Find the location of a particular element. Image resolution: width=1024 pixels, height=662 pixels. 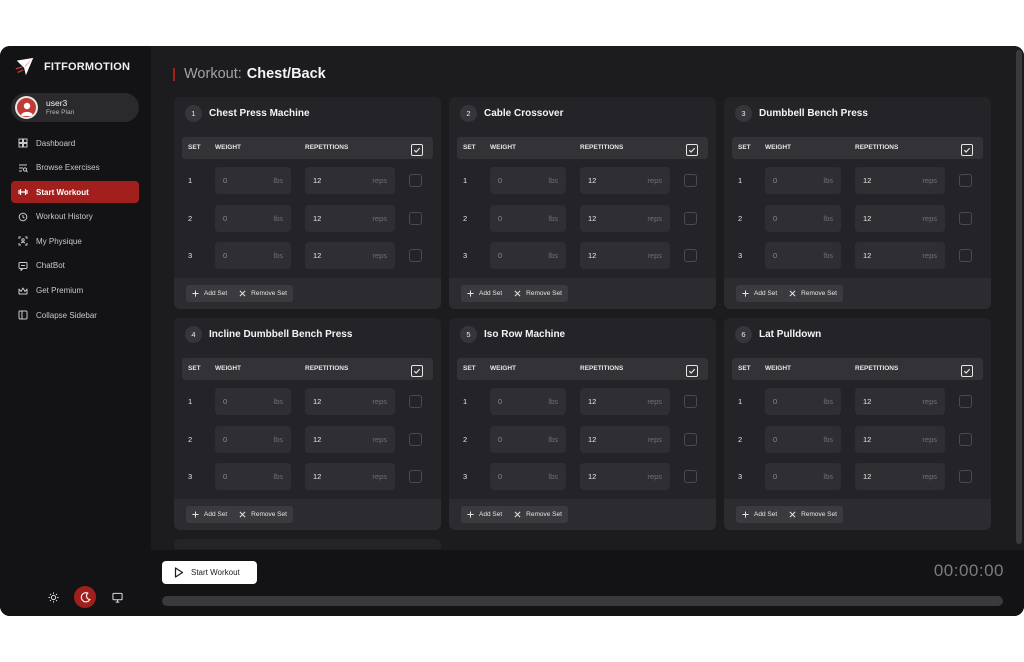

set-row: 2 0 lbs 12 reps is located at coordinates (307, 439).